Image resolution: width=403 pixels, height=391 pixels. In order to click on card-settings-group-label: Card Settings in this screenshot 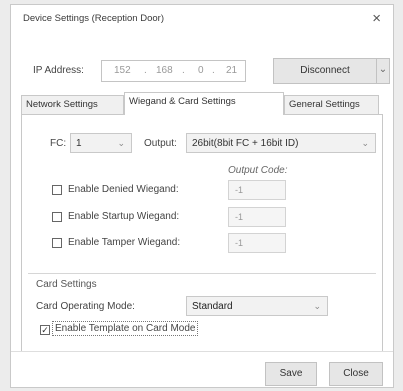, I will do `click(66, 284)`.